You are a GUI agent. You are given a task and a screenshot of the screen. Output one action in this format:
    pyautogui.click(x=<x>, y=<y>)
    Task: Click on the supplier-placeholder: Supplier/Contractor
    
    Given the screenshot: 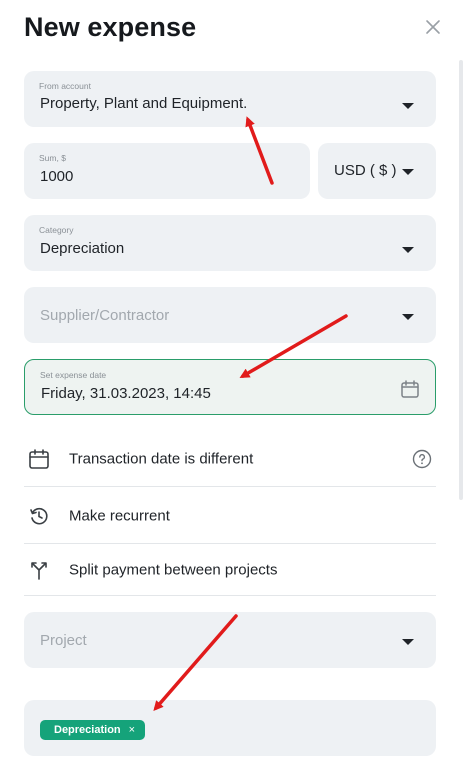 What is the action you would take?
    pyautogui.click(x=105, y=315)
    